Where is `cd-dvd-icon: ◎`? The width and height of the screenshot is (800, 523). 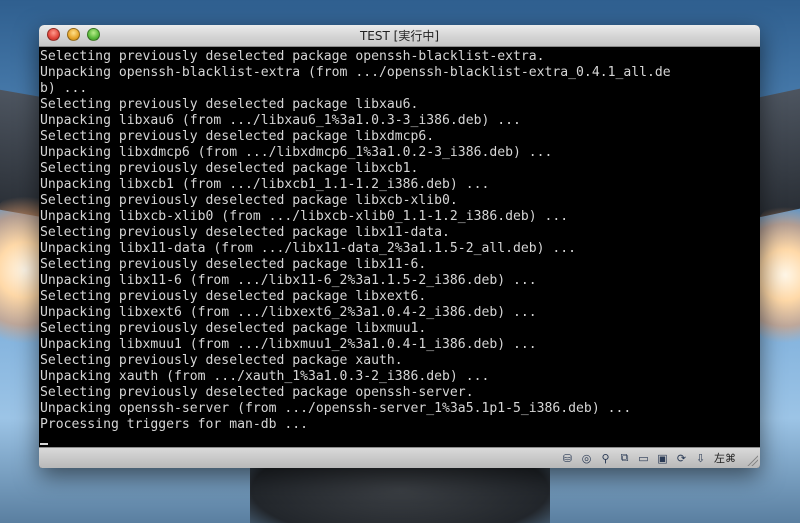
cd-dvd-icon: ◎ is located at coordinates (586, 458).